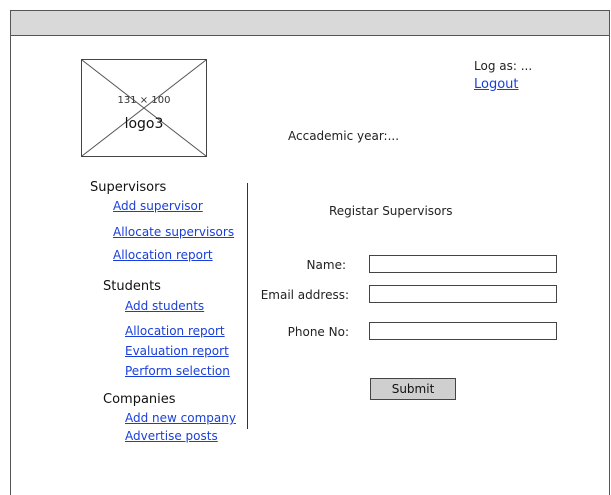 The width and height of the screenshot is (611, 495). What do you see at coordinates (173, 232) in the screenshot?
I see `allocate-supervisors-link: Allocate supervisors` at bounding box center [173, 232].